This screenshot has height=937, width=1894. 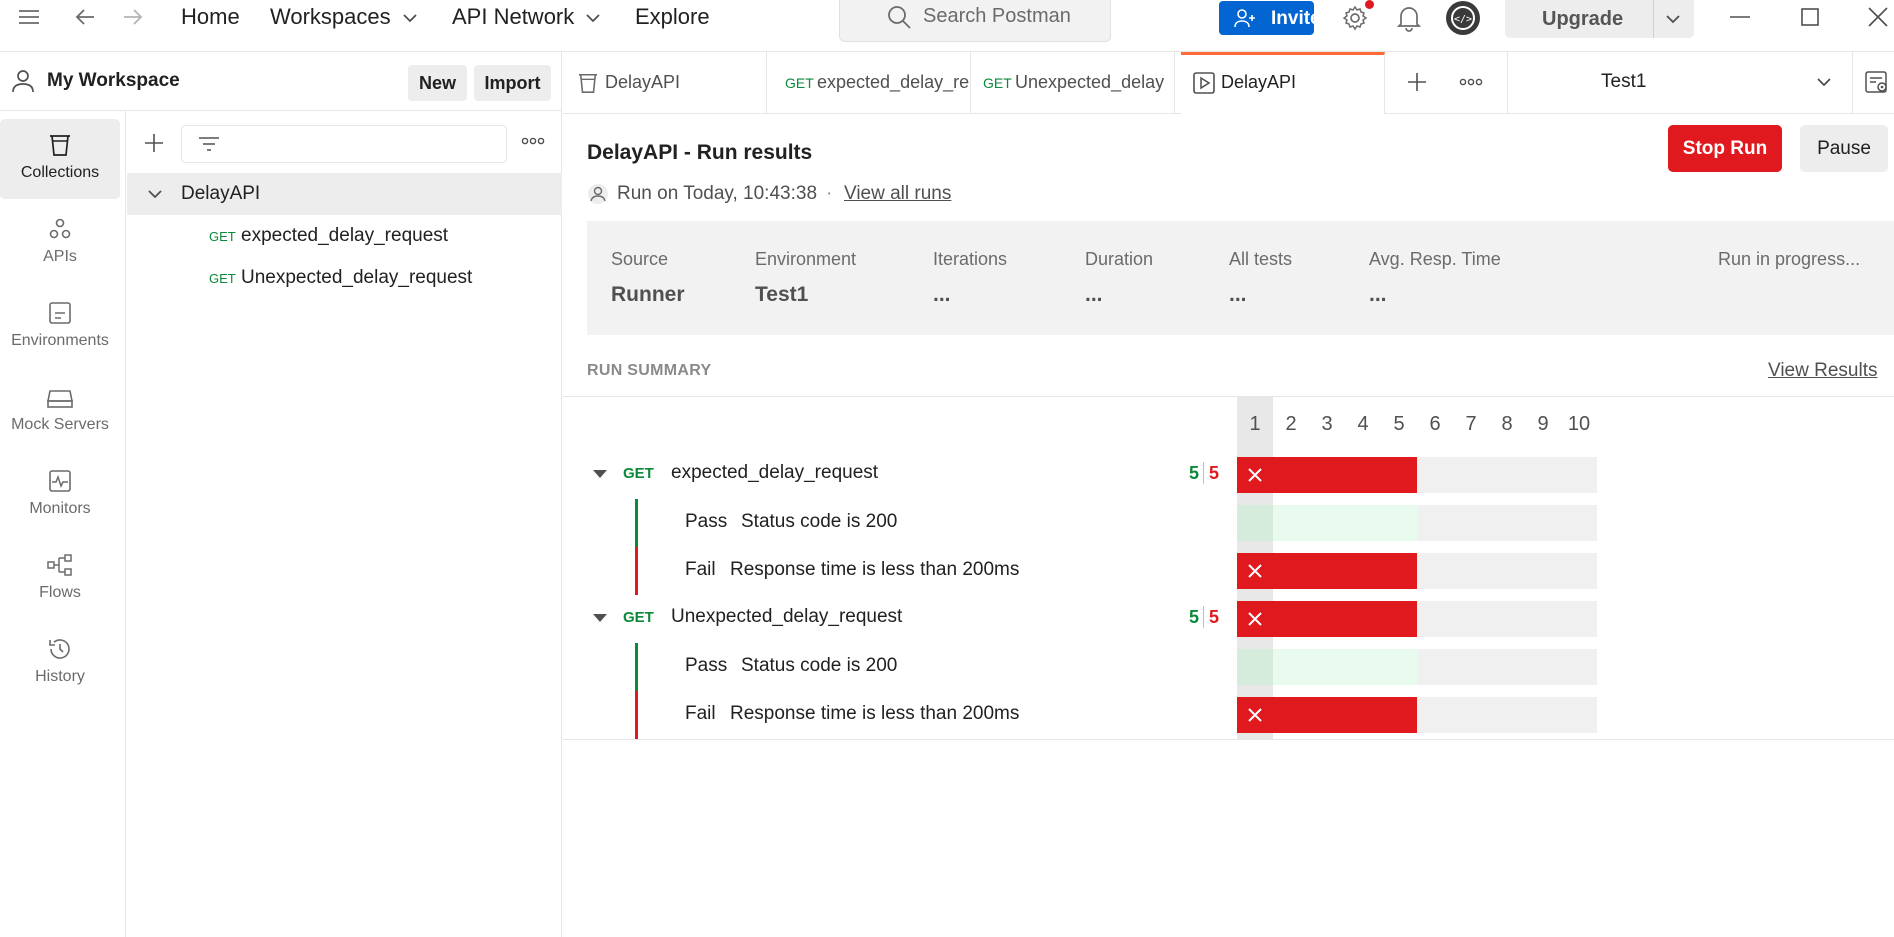 I want to click on iteration-number: 4, so click(x=1363, y=424).